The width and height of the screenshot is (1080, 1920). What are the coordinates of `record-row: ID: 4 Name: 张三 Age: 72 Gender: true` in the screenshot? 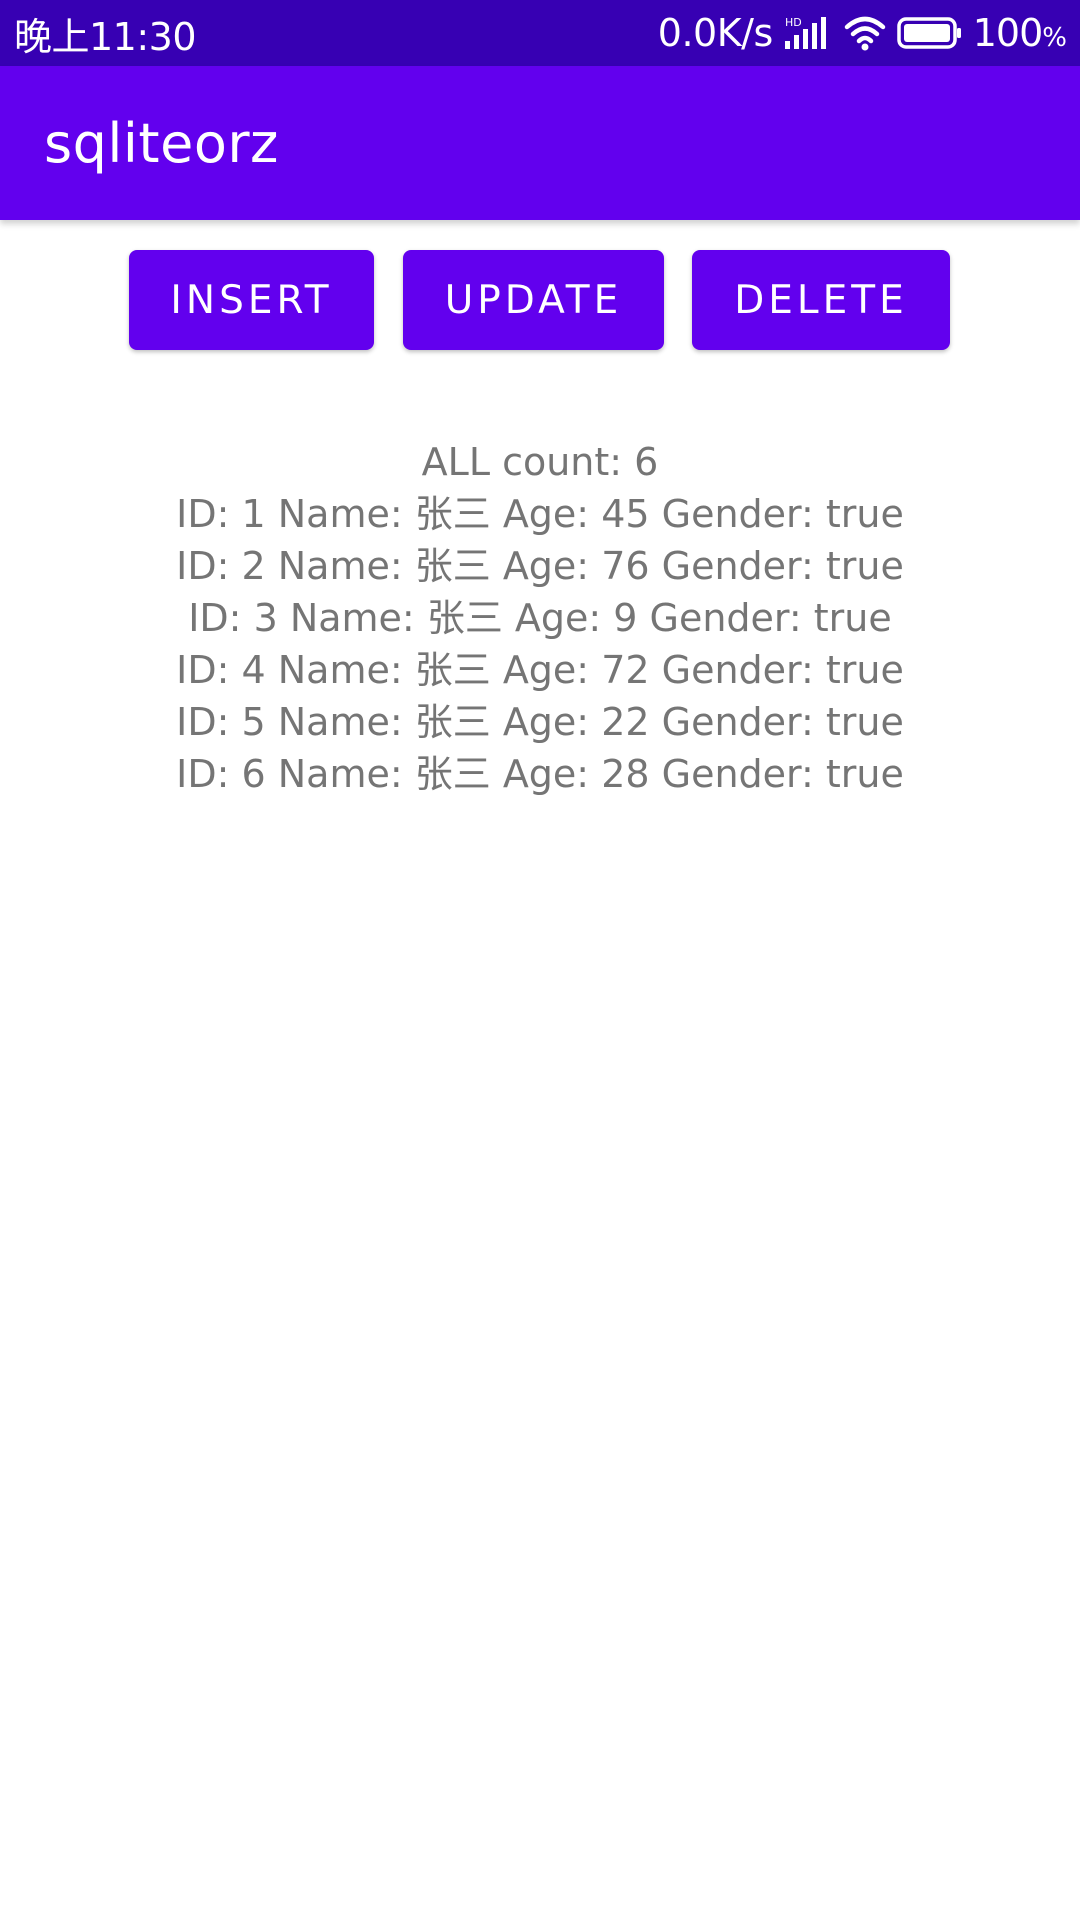 It's located at (540, 670).